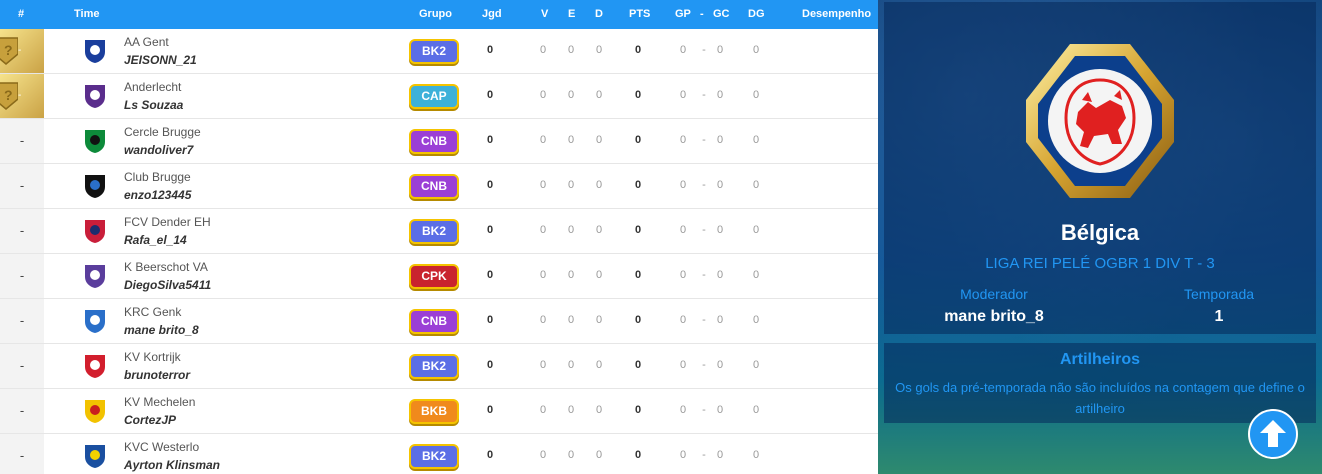 Image resolution: width=1322 pixels, height=474 pixels. I want to click on table-row: - KV Mechelen CortezJP BKB 0 0 0 0 0 0-0 0, so click(439, 411).